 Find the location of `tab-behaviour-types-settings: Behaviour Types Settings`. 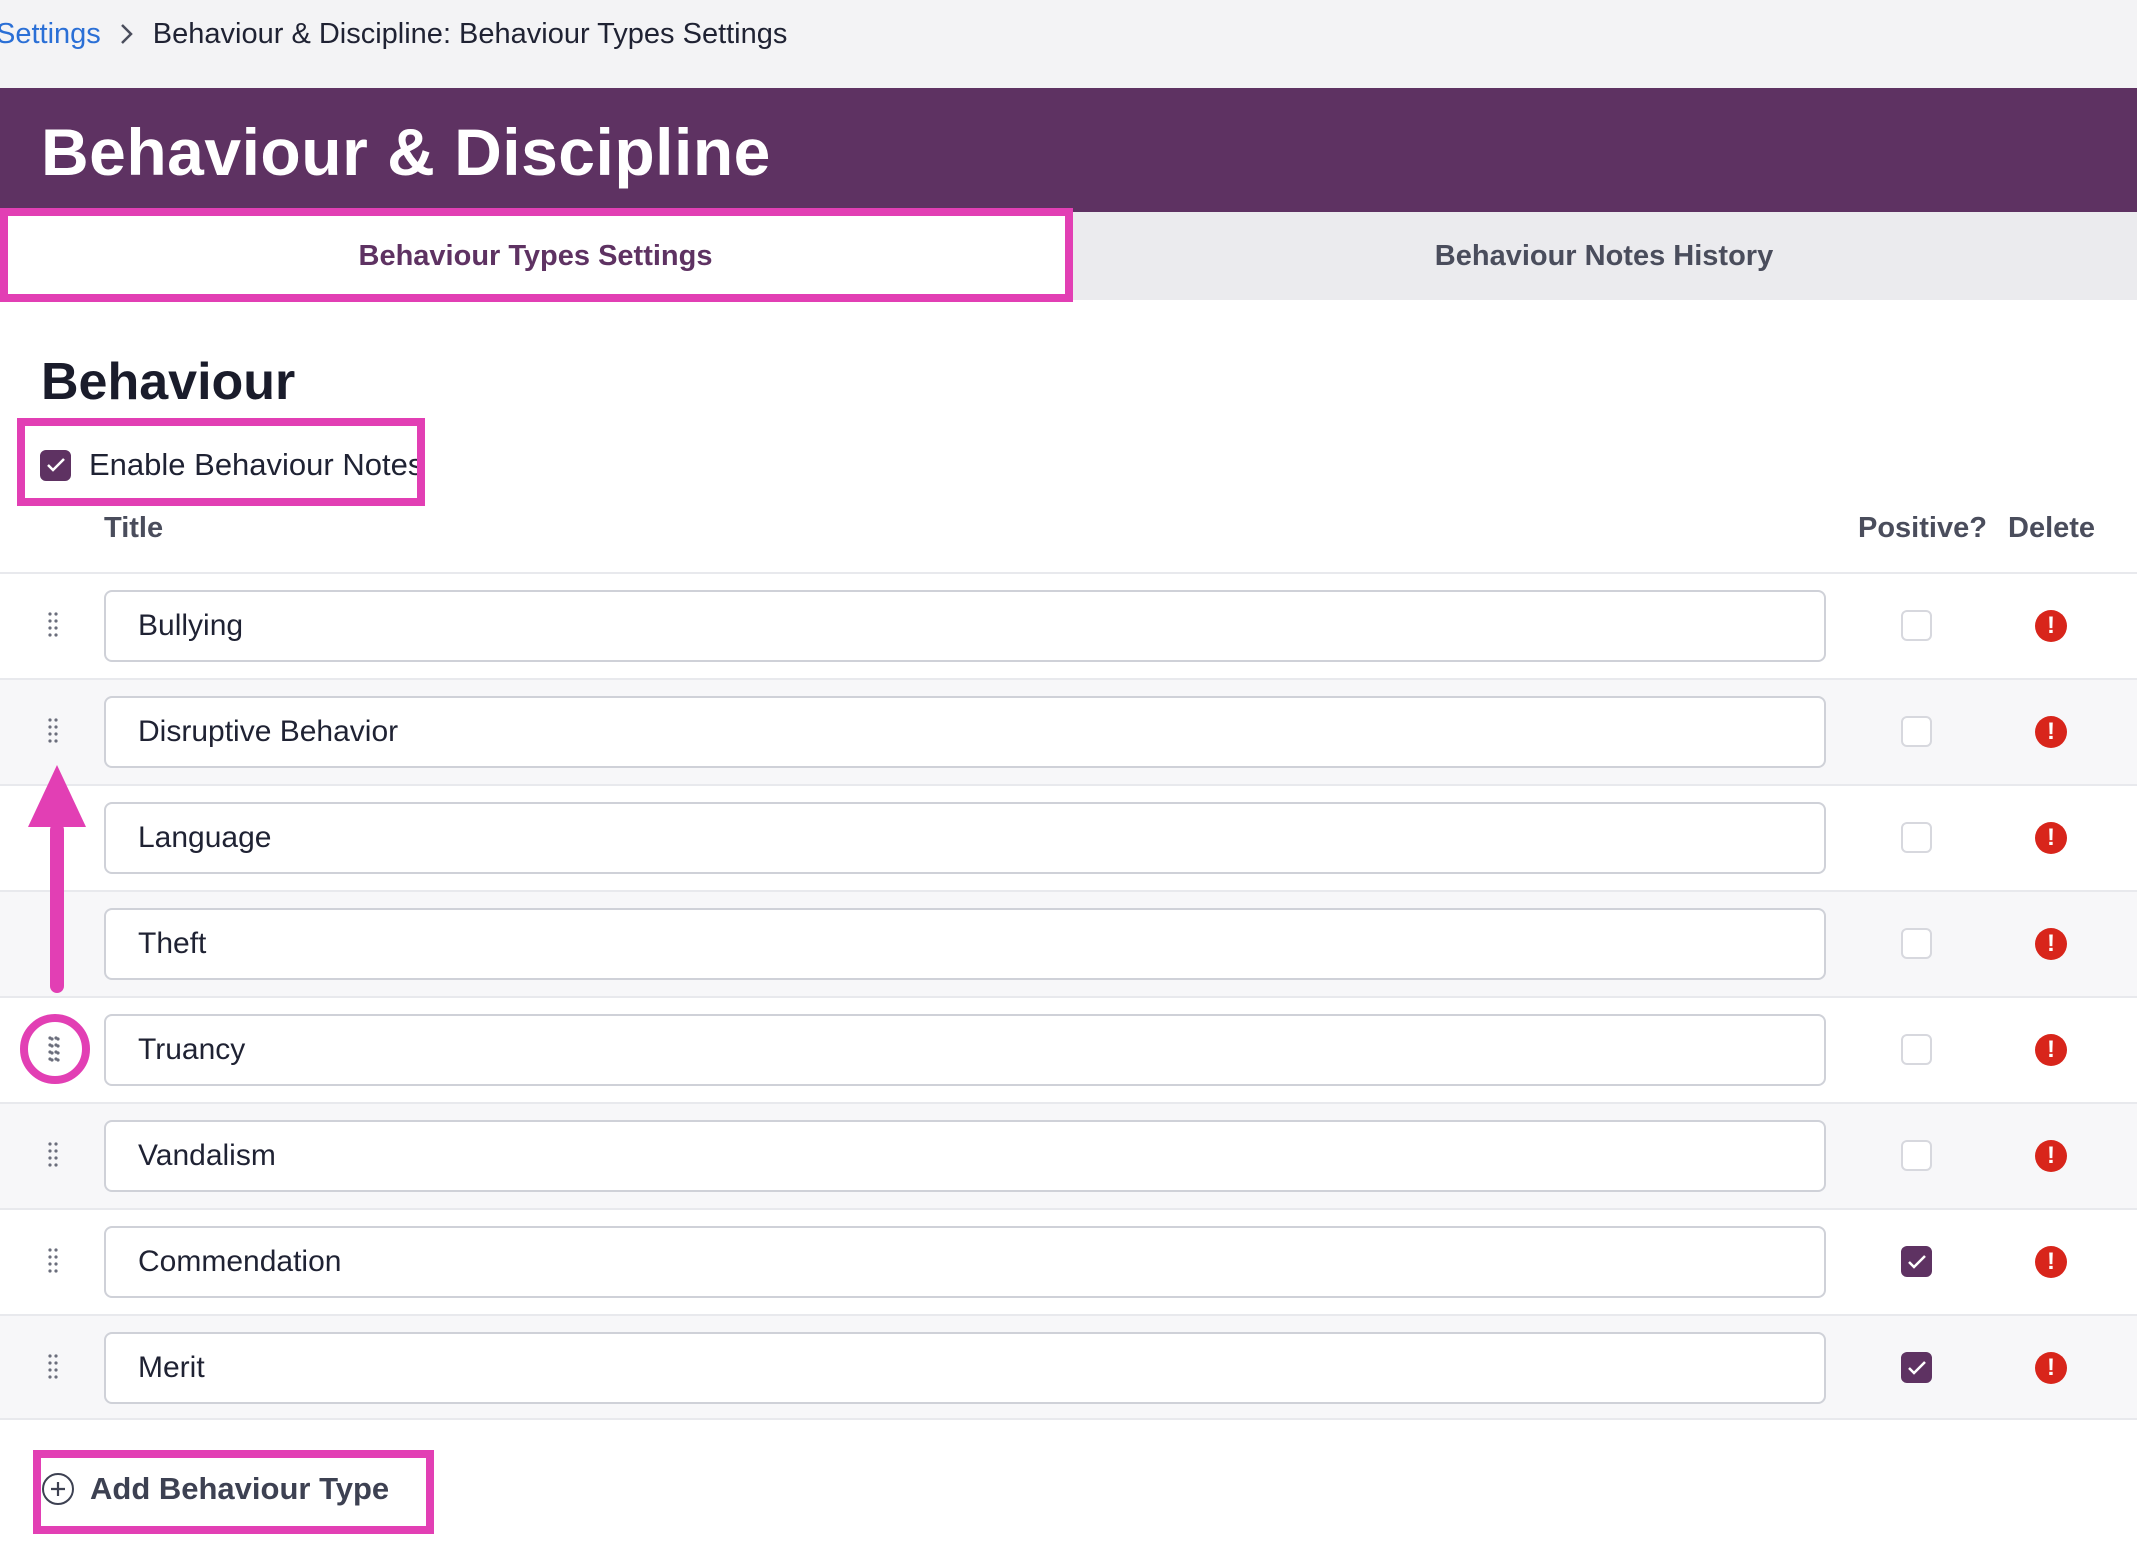

tab-behaviour-types-settings: Behaviour Types Settings is located at coordinates (535, 256).